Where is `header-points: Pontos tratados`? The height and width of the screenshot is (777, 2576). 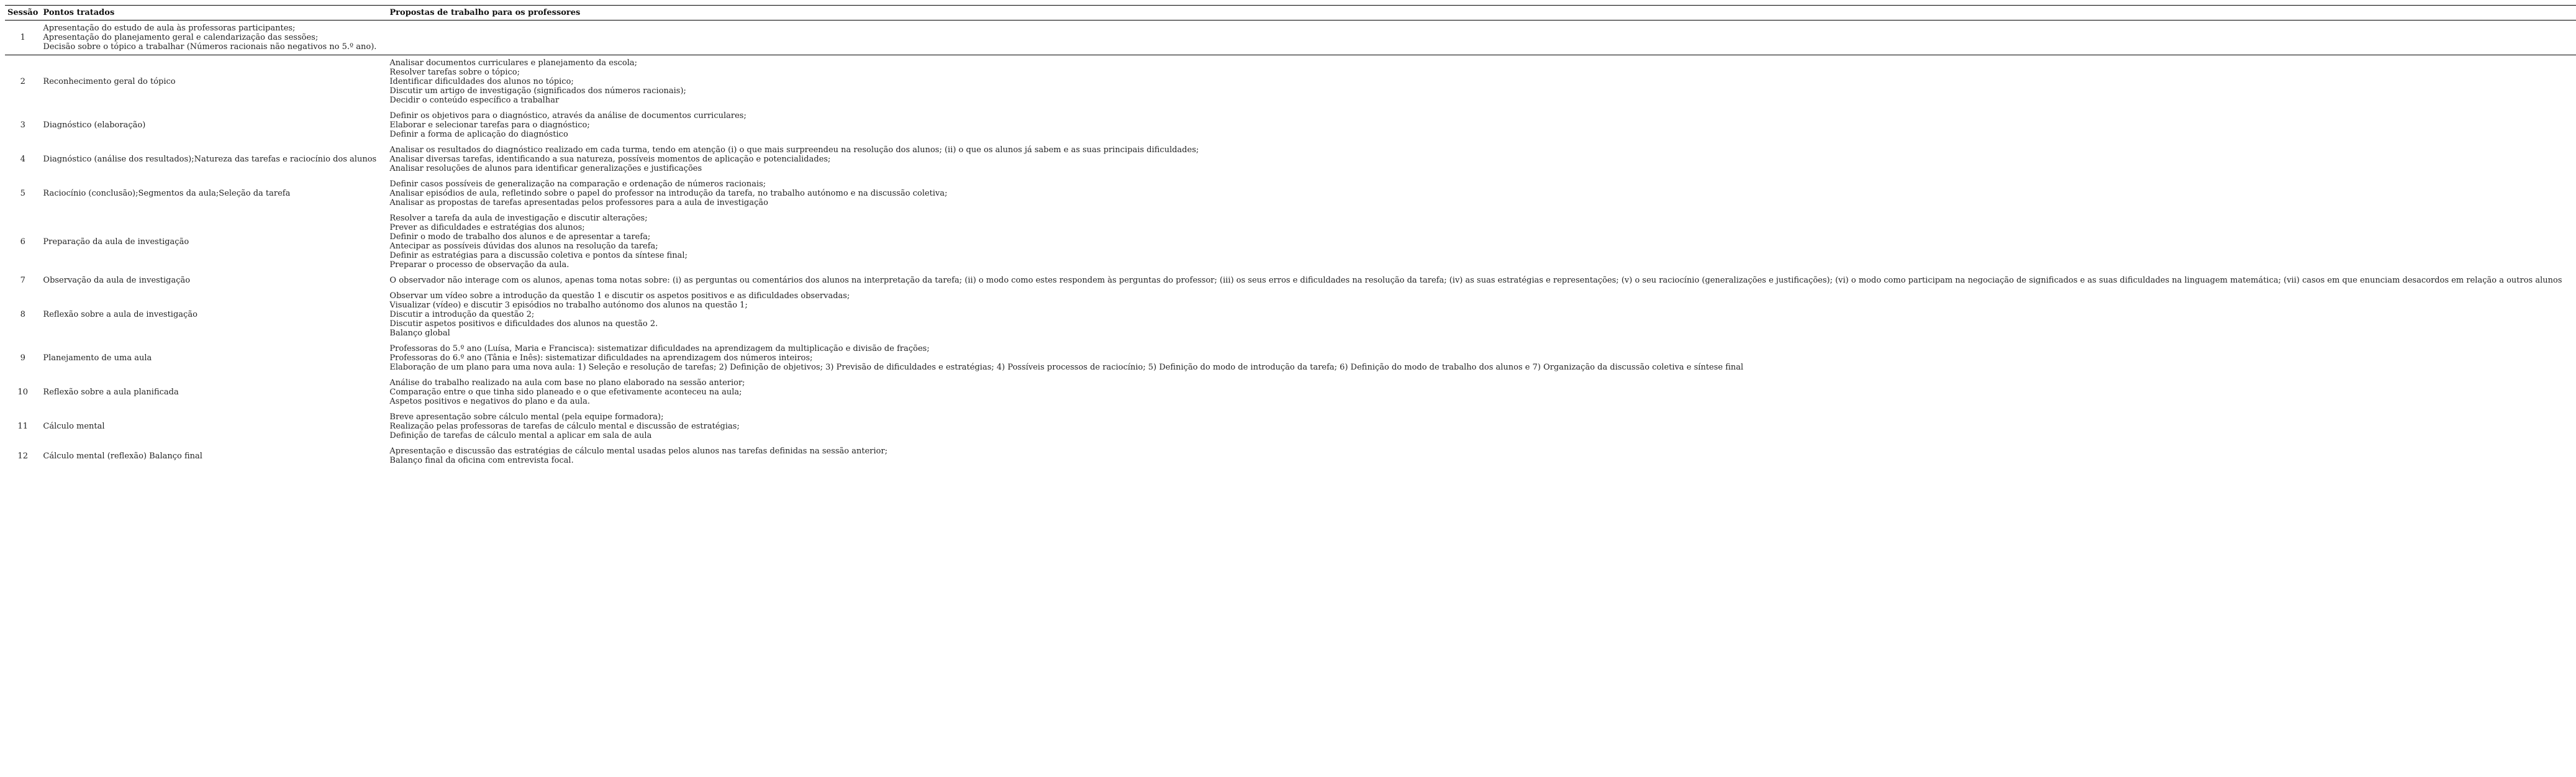 header-points: Pontos tratados is located at coordinates (214, 12).